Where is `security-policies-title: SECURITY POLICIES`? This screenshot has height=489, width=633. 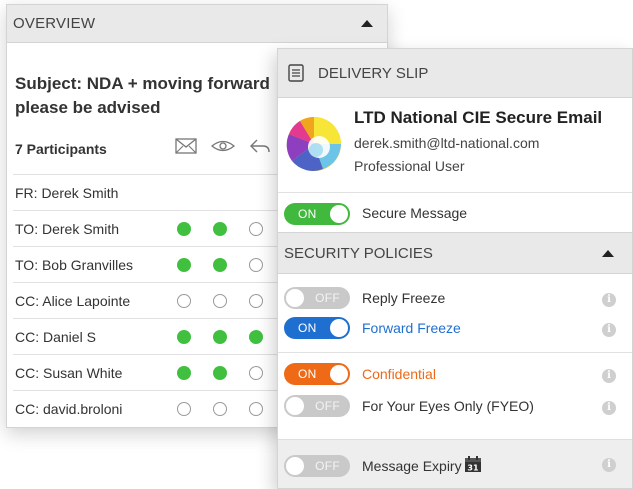 security-policies-title: SECURITY POLICIES is located at coordinates (358, 253).